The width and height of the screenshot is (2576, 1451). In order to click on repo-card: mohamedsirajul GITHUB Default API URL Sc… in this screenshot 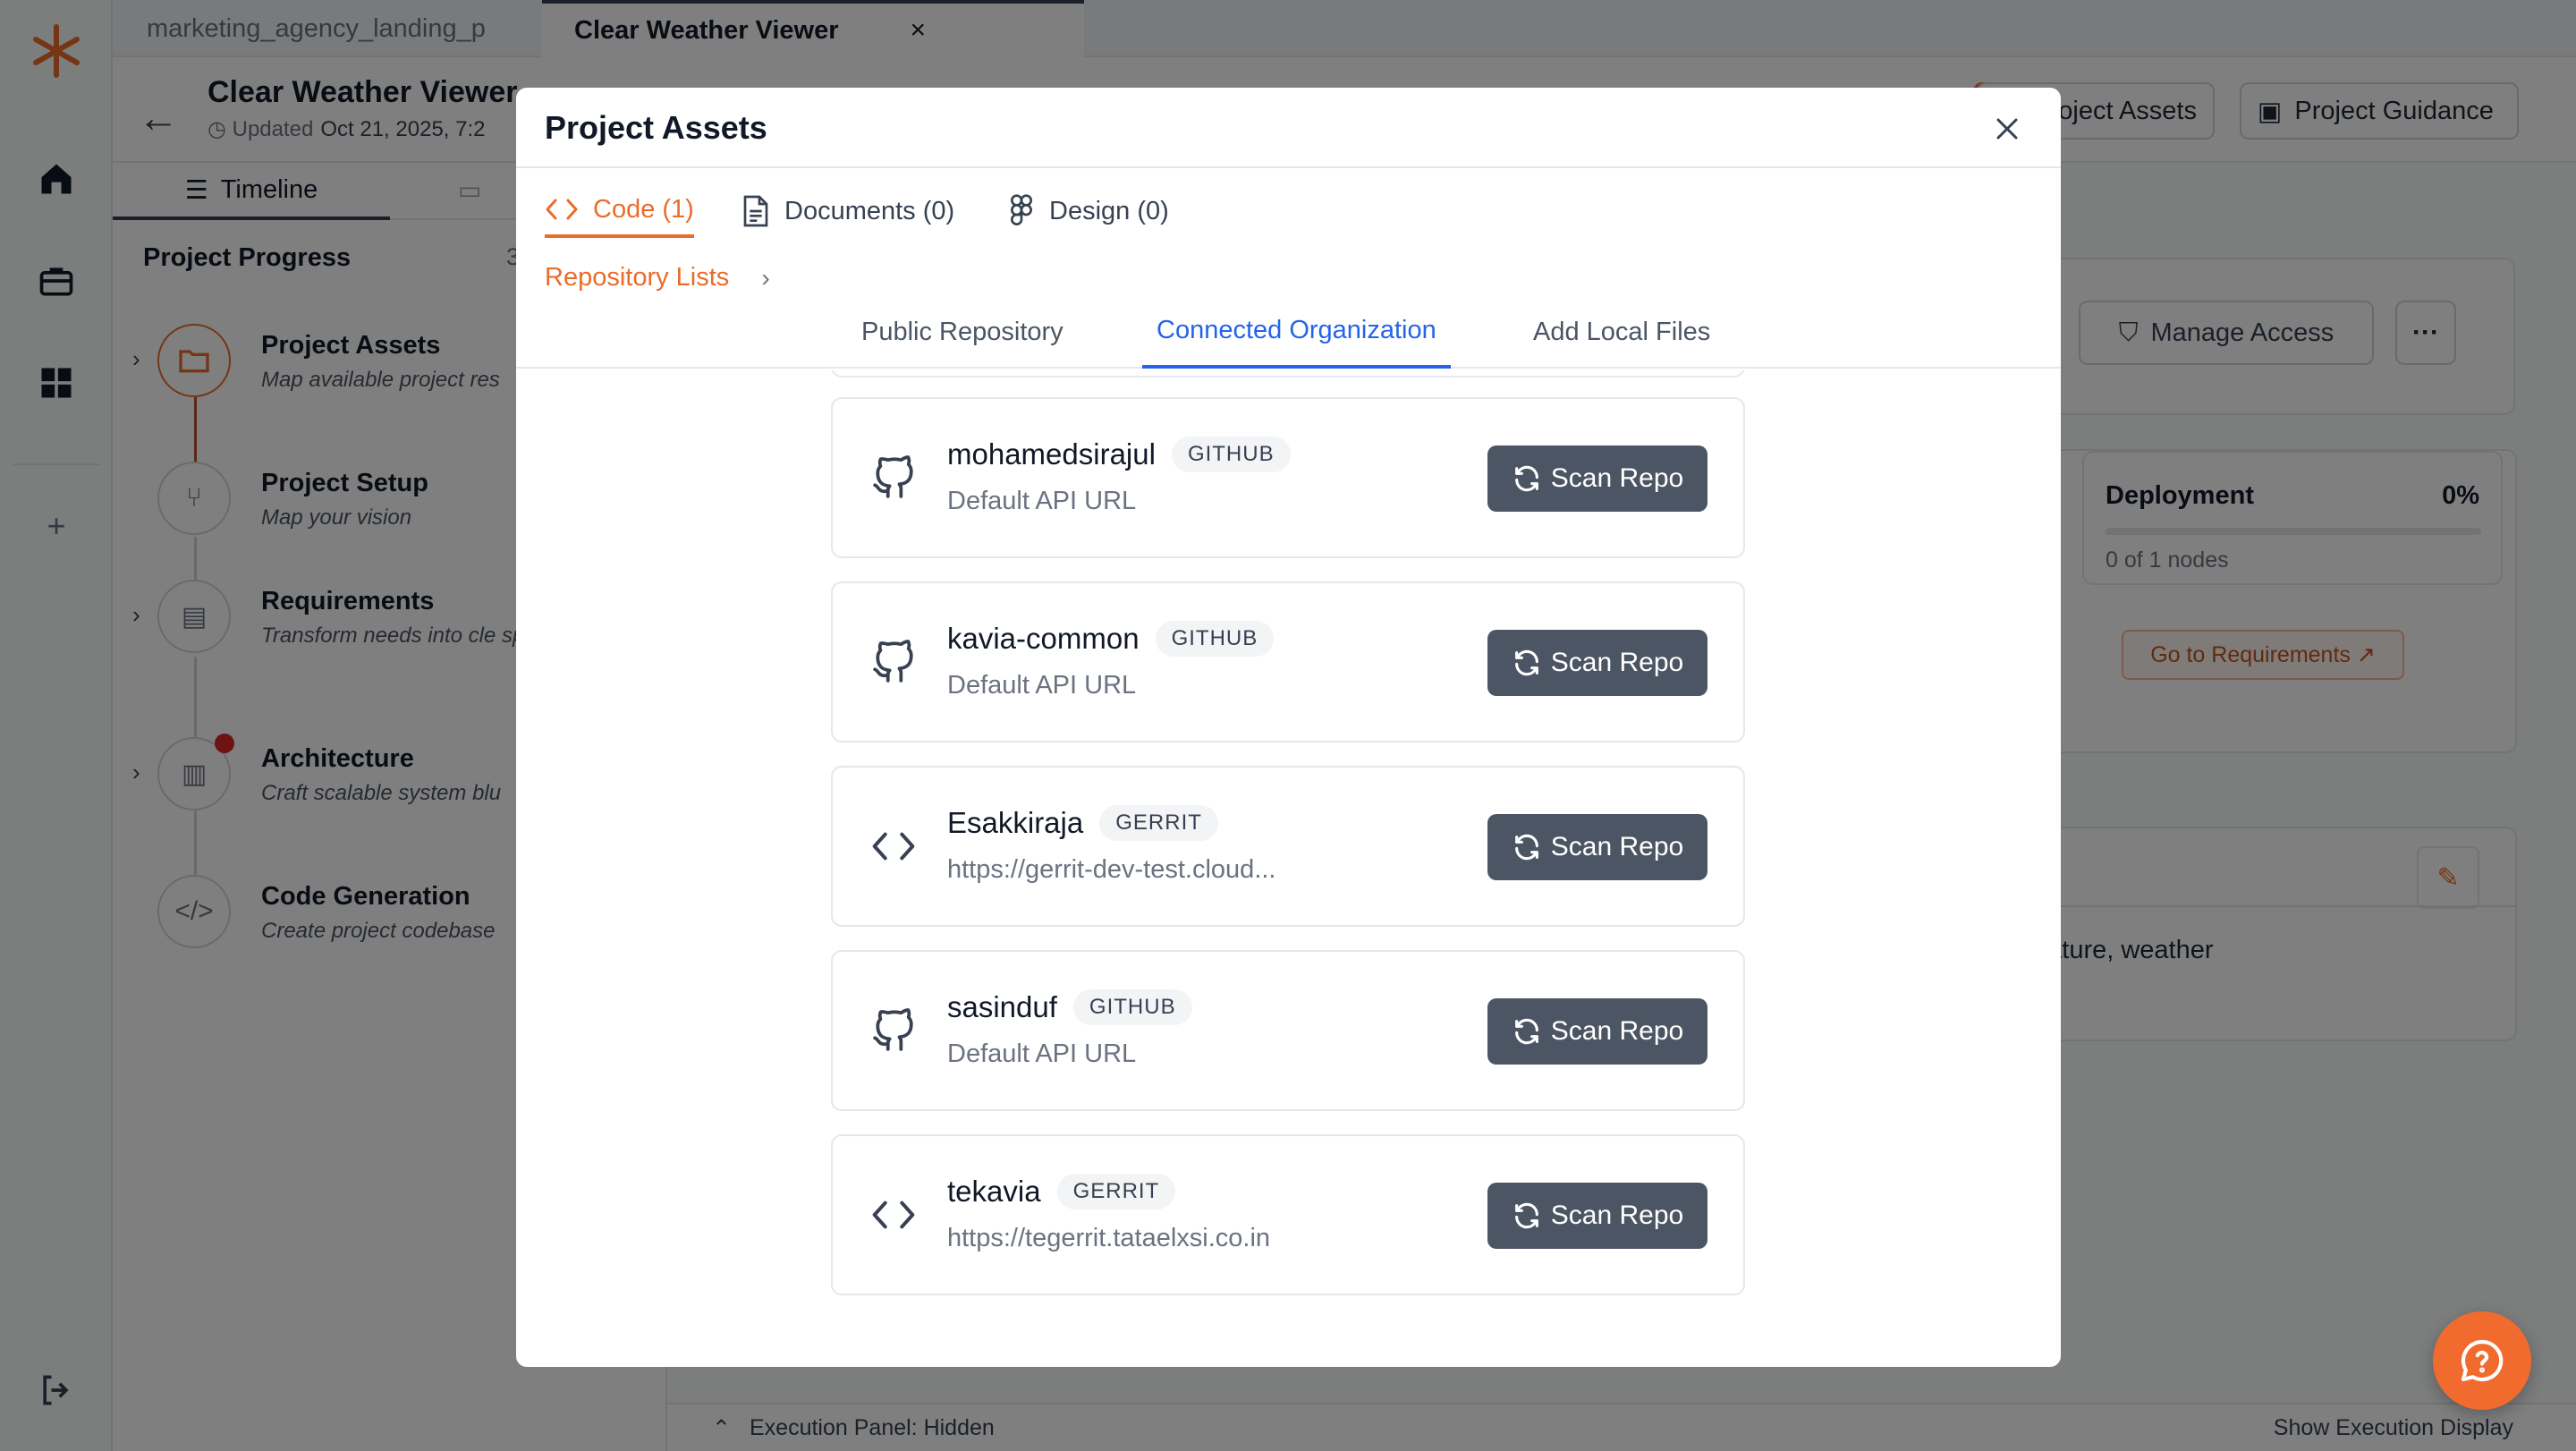, I will do `click(1288, 477)`.